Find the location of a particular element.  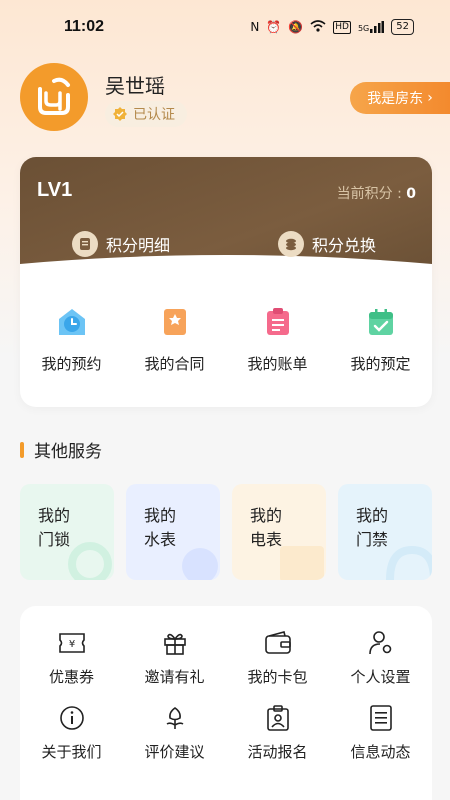

tile-water-meter: 我的 水表 is located at coordinates (173, 532).